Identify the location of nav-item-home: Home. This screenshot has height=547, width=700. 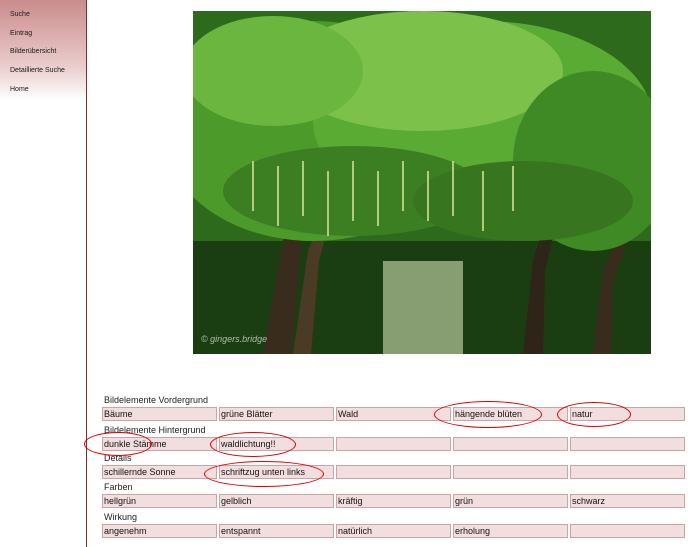
(19, 89).